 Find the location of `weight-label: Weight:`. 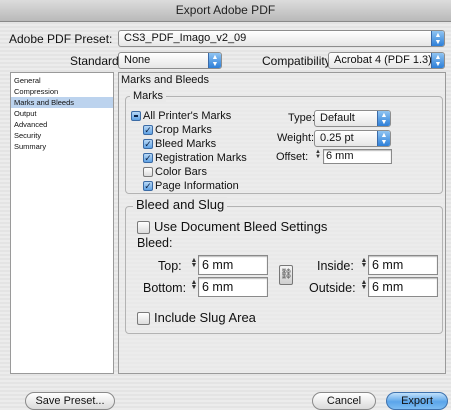

weight-label: Weight: is located at coordinates (296, 138).